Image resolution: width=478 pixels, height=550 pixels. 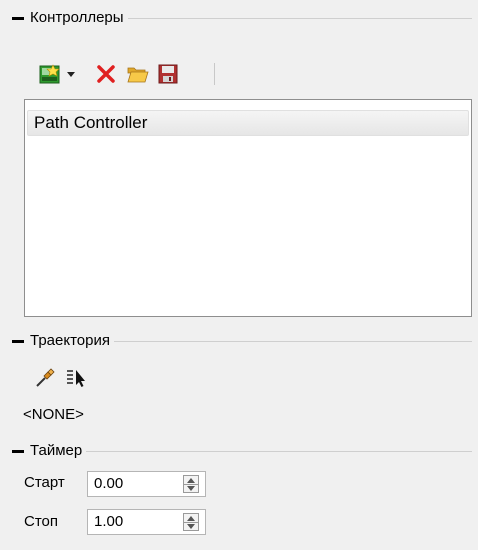 I want to click on trajectory-group-title: Траектория, so click(x=70, y=340).